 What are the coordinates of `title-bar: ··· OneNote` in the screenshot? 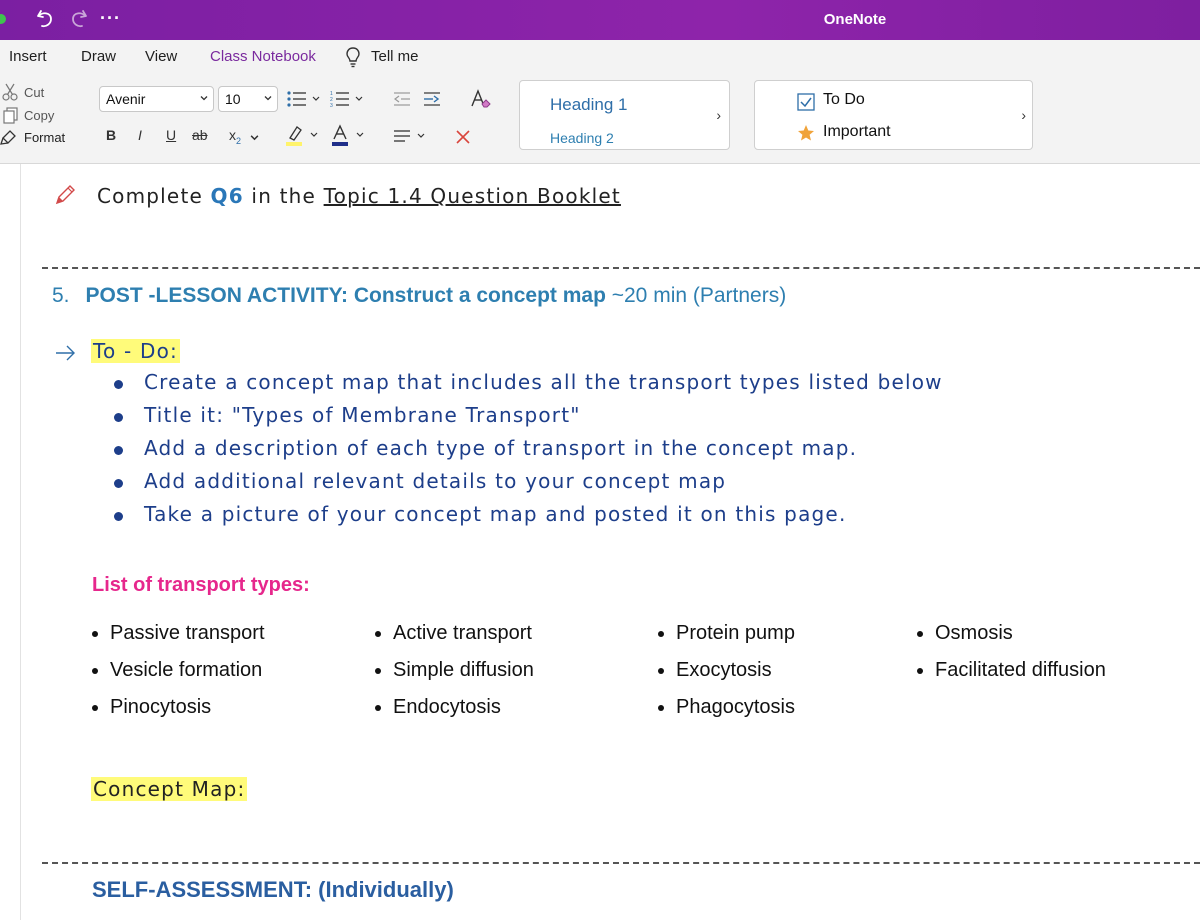 It's located at (600, 20).